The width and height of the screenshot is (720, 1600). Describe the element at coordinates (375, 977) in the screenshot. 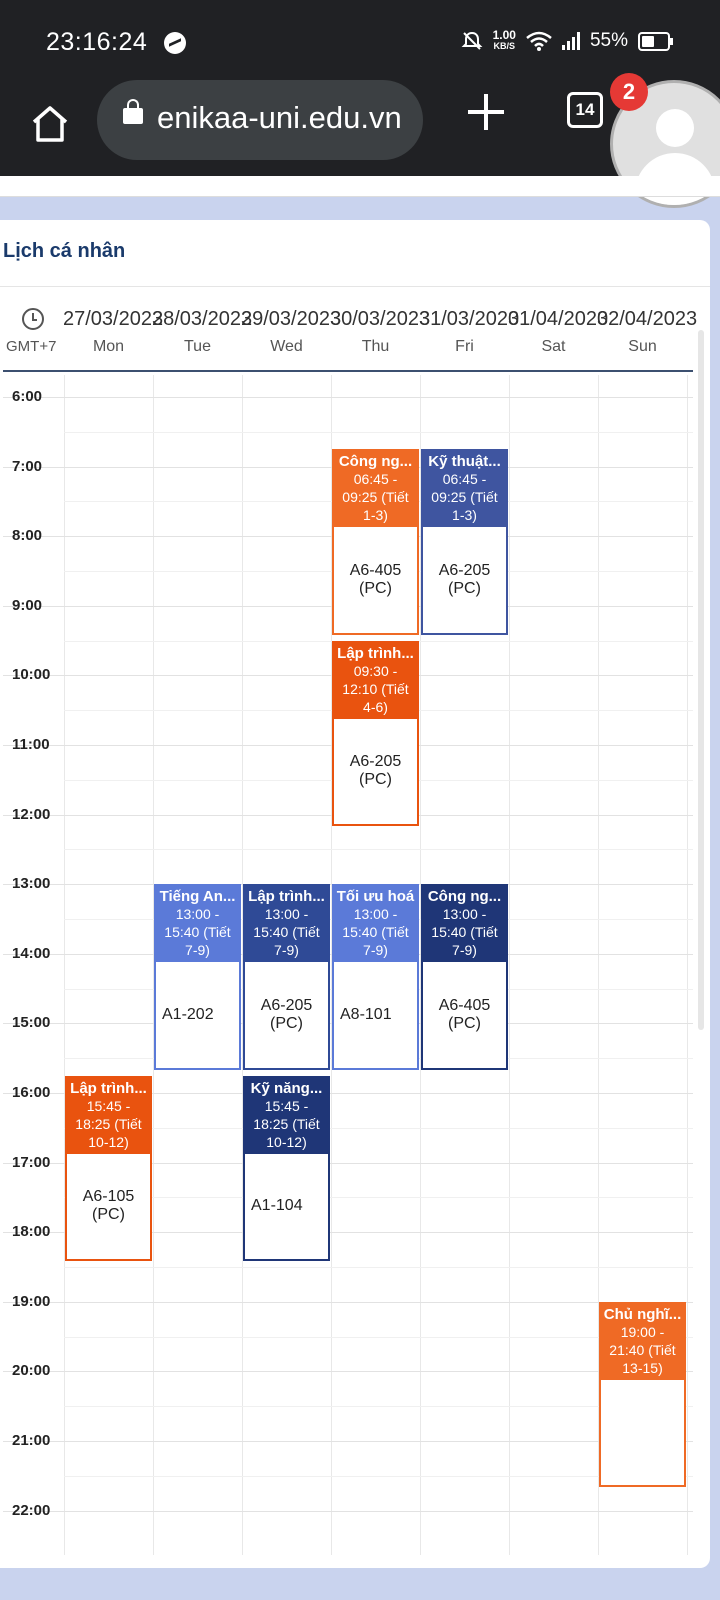

I see `event-block: Tối ưu hoá 13:00 - 15:40 (Tiết 7-9) A8-101` at that location.